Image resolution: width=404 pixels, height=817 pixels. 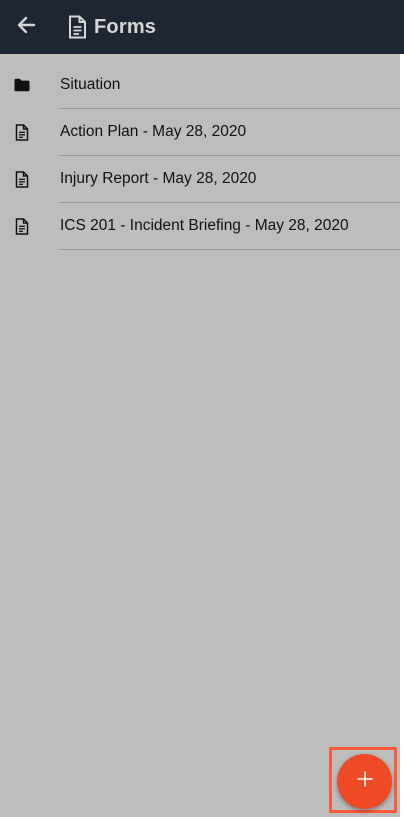 What do you see at coordinates (153, 131) in the screenshot?
I see `list-item-label: Action Plan - May 28, 2020` at bounding box center [153, 131].